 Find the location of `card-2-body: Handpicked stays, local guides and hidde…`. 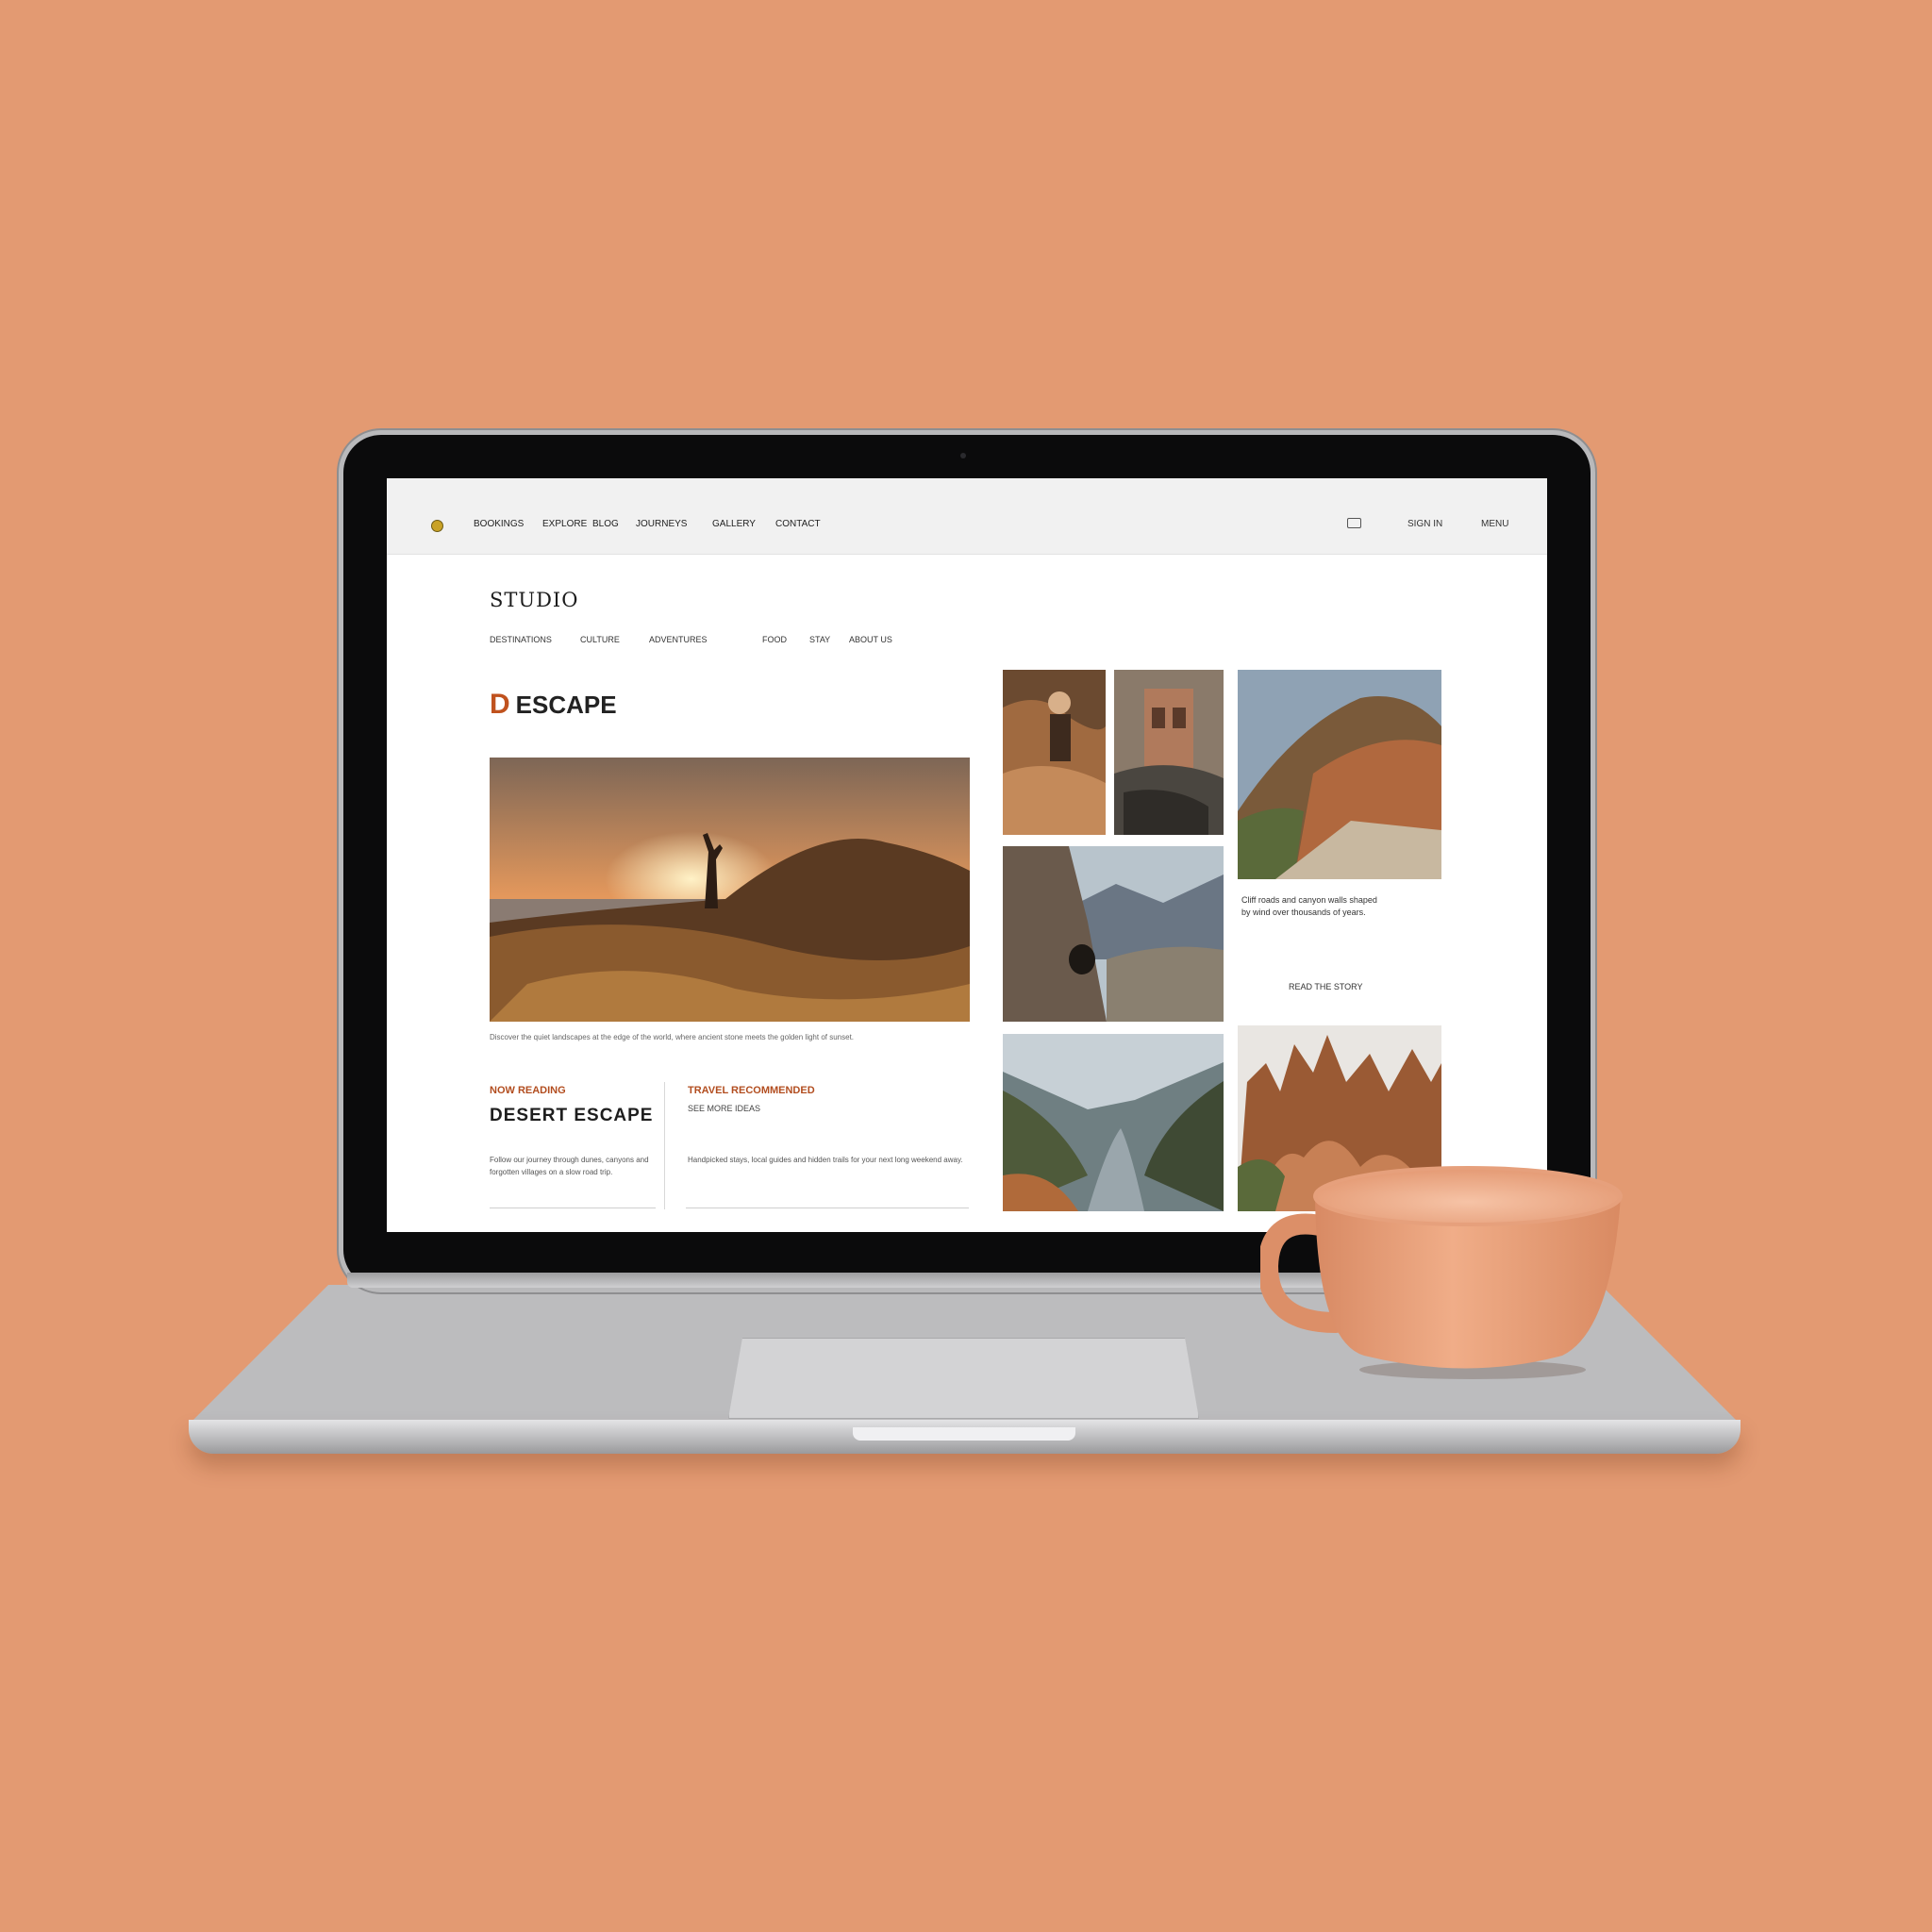

card-2-body: Handpicked stays, local guides and hidde… is located at coordinates (826, 1160).